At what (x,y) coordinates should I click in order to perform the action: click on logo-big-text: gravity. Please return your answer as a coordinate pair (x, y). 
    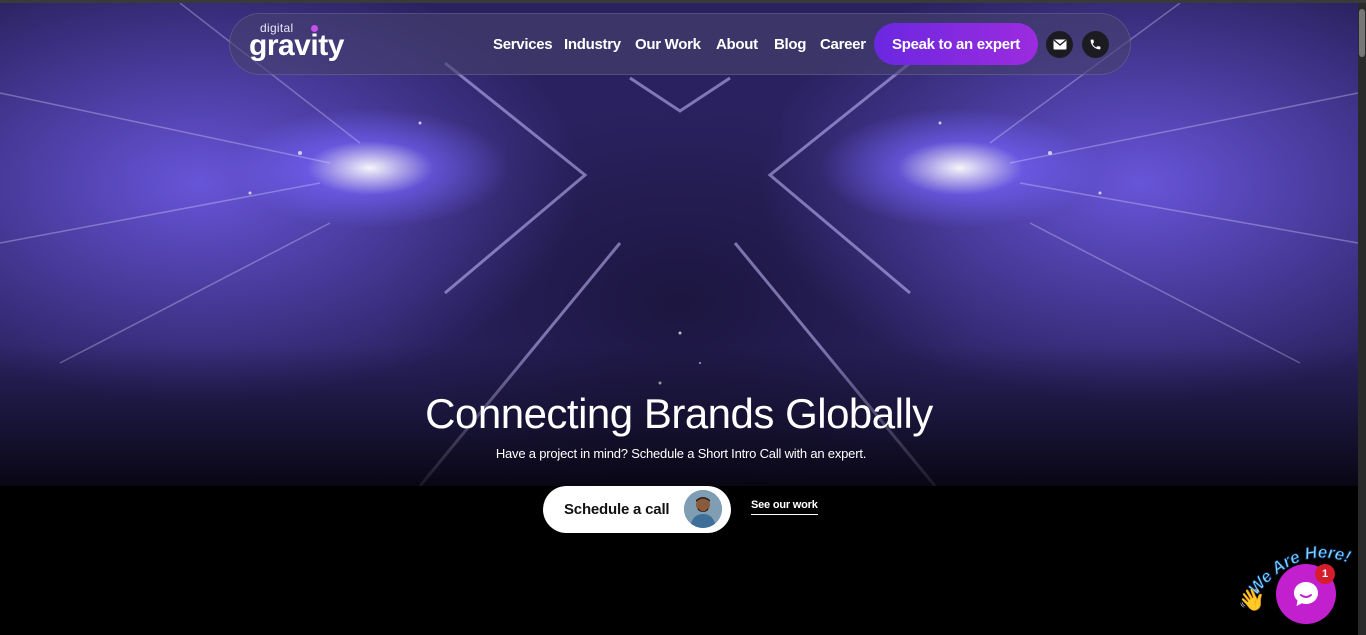
    Looking at the image, I should click on (296, 45).